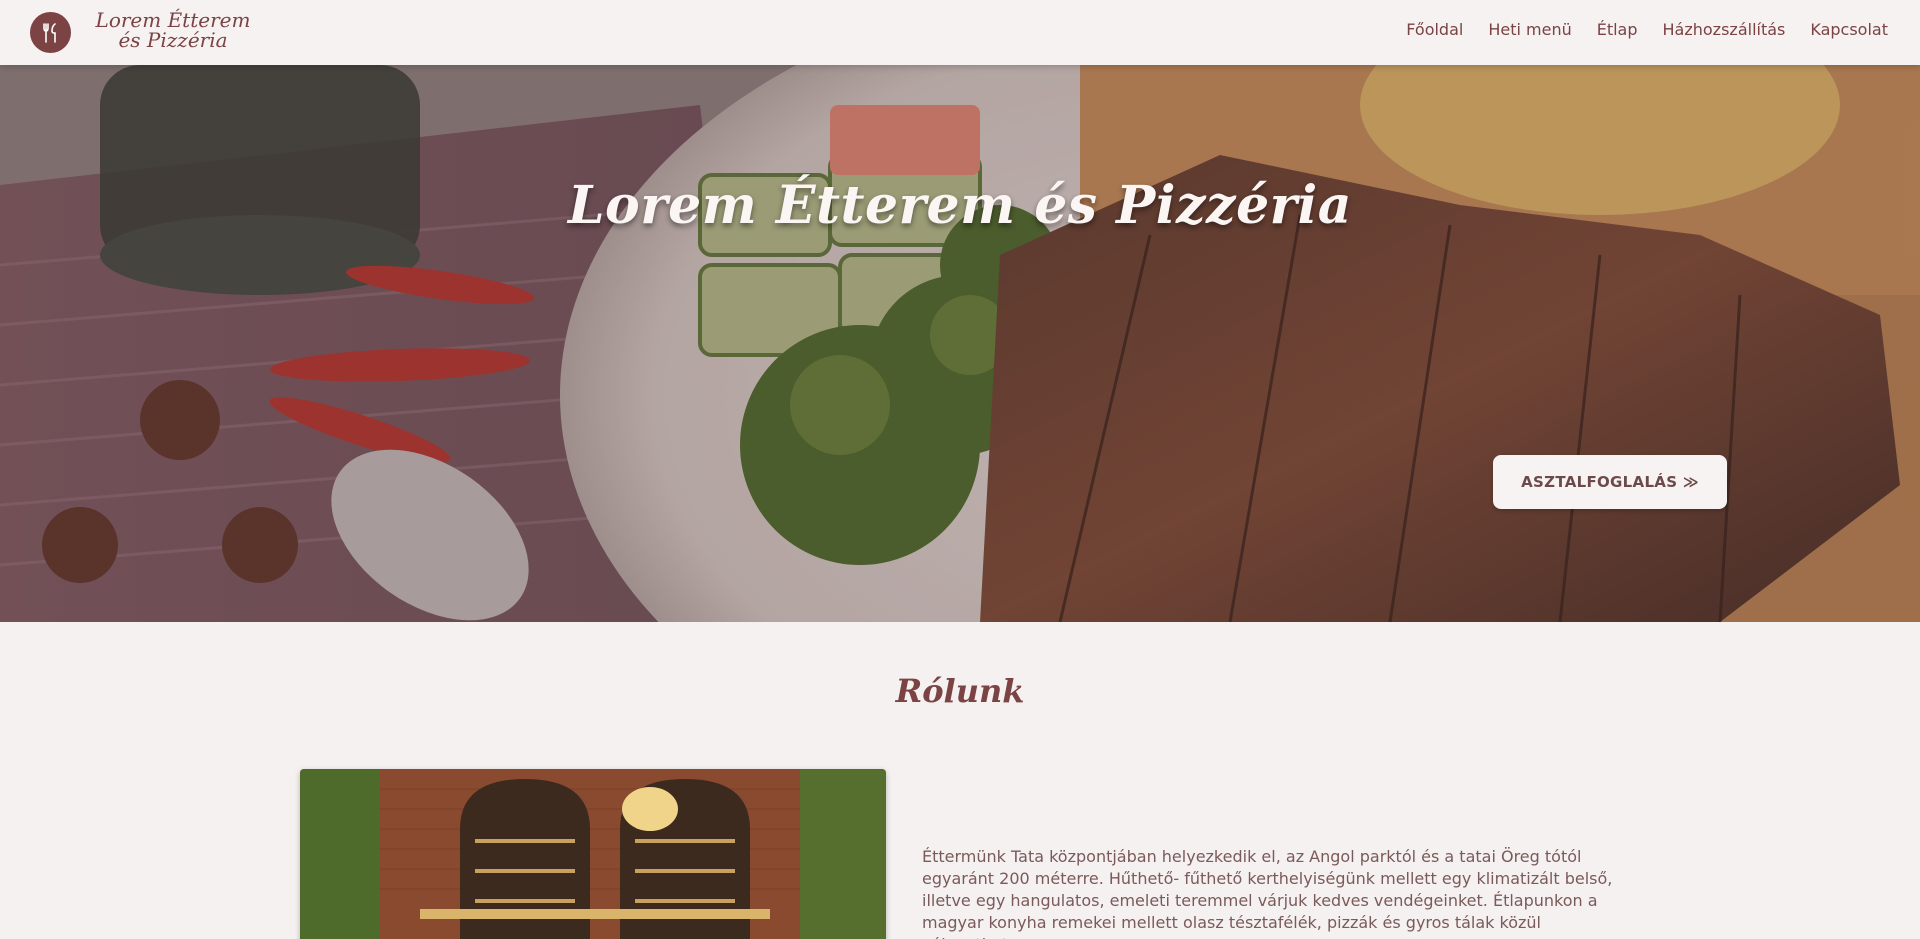 This screenshot has height=939, width=1920. I want to click on brand-name: Lorem Étterem és Pizzéria, so click(173, 30).